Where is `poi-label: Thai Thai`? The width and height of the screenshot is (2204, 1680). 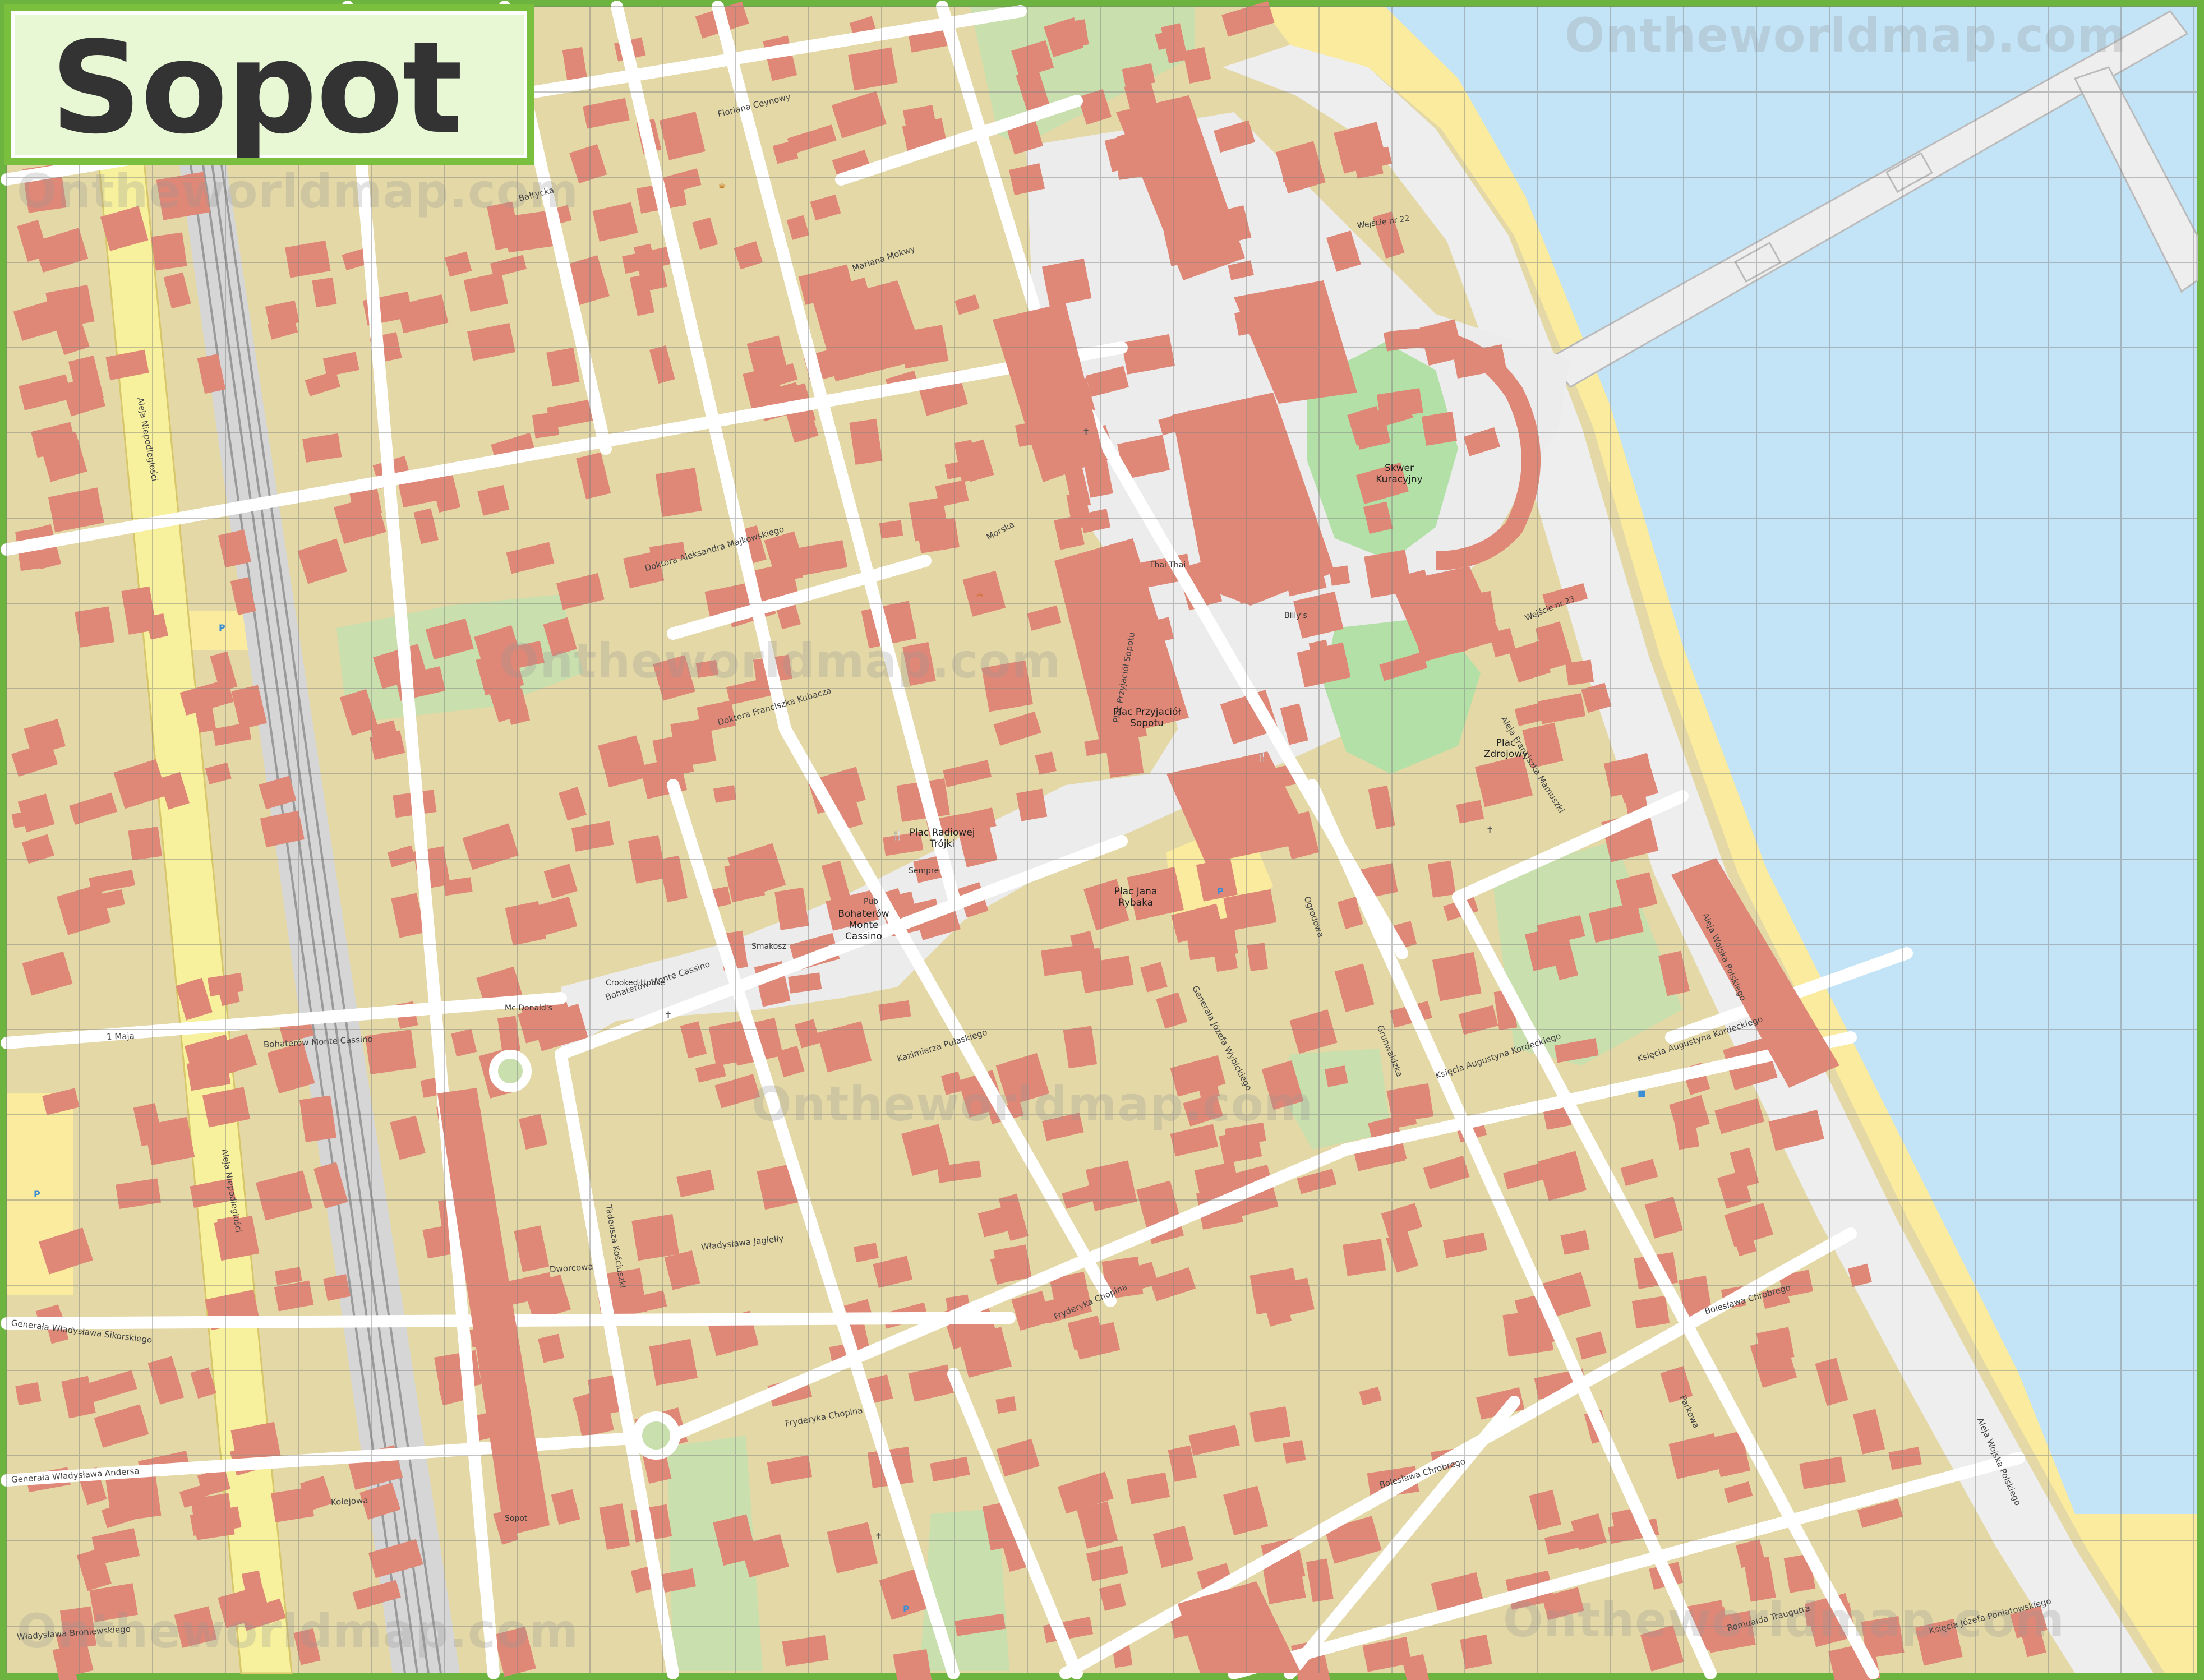
poi-label: Thai Thai is located at coordinates (1168, 565).